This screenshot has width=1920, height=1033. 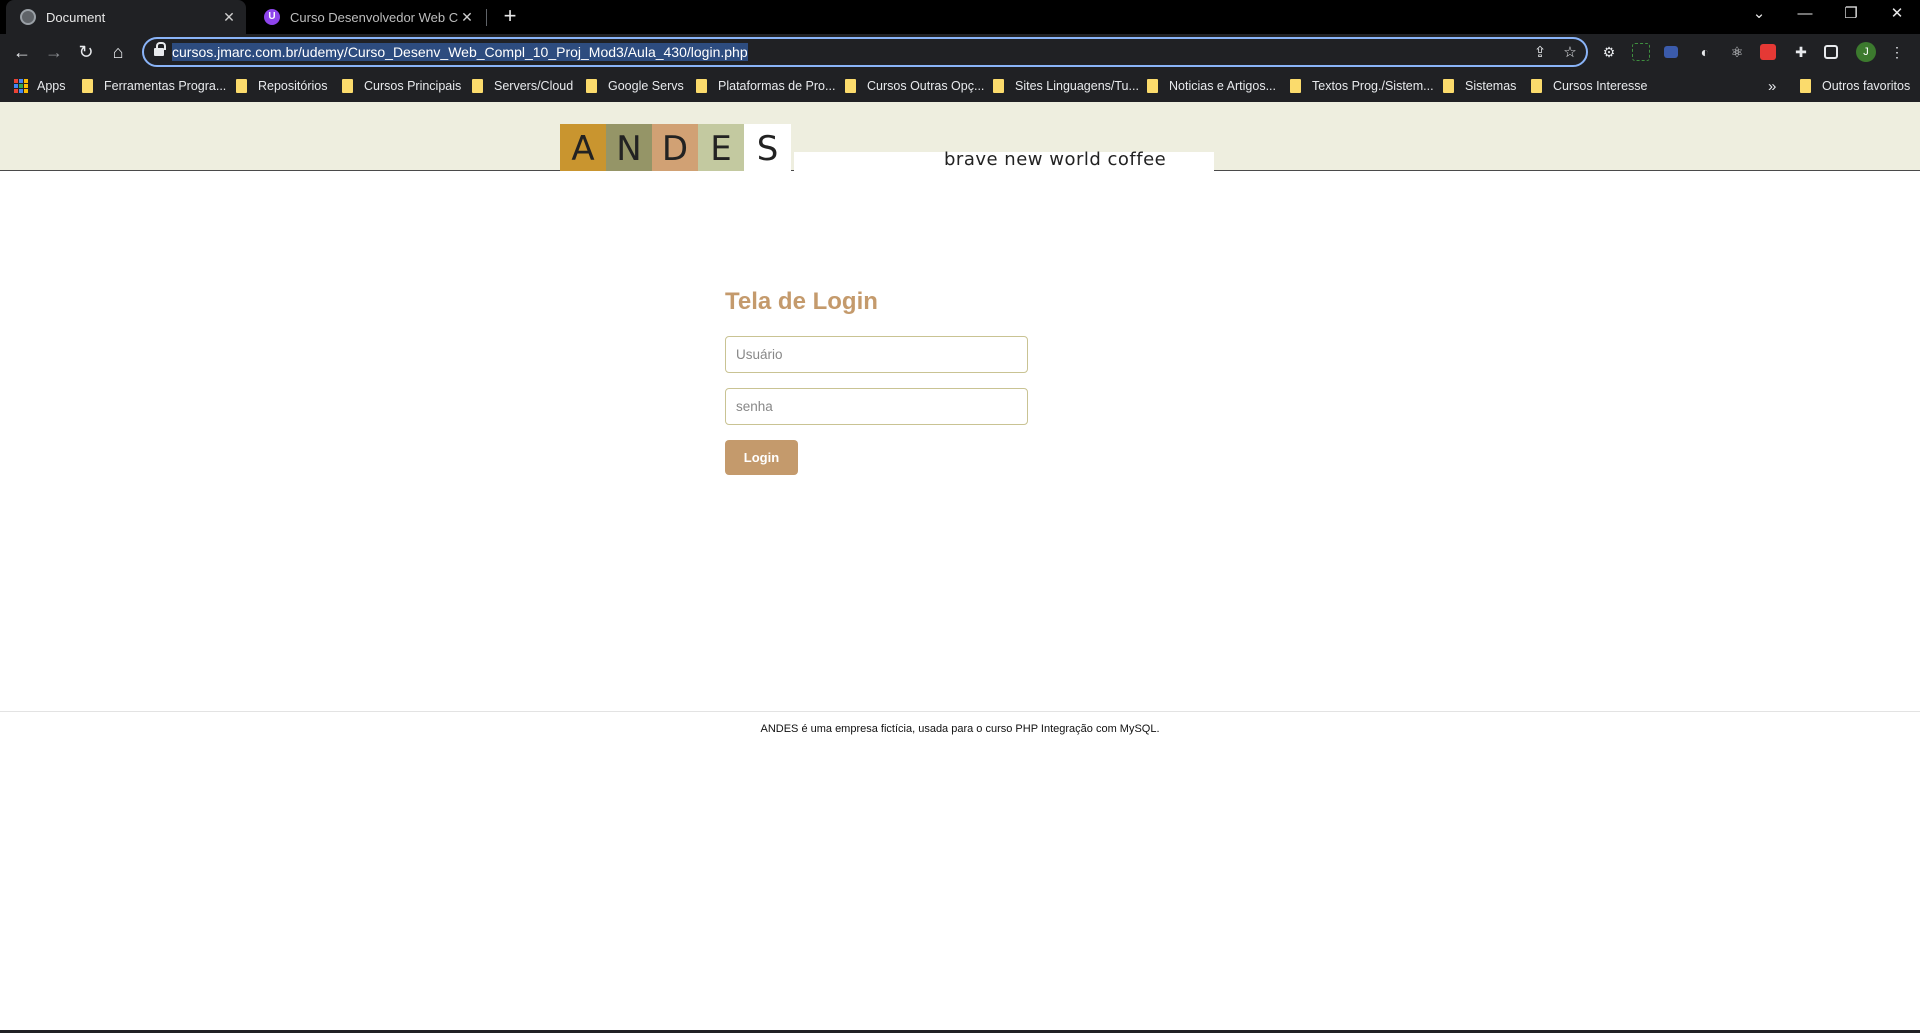 I want to click on bookmarks-overflow-button: », so click(x=1772, y=86).